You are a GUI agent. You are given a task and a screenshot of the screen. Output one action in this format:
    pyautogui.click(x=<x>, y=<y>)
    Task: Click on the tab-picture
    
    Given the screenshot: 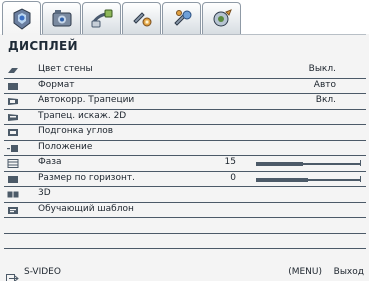 What is the action you would take?
    pyautogui.click(x=61, y=18)
    